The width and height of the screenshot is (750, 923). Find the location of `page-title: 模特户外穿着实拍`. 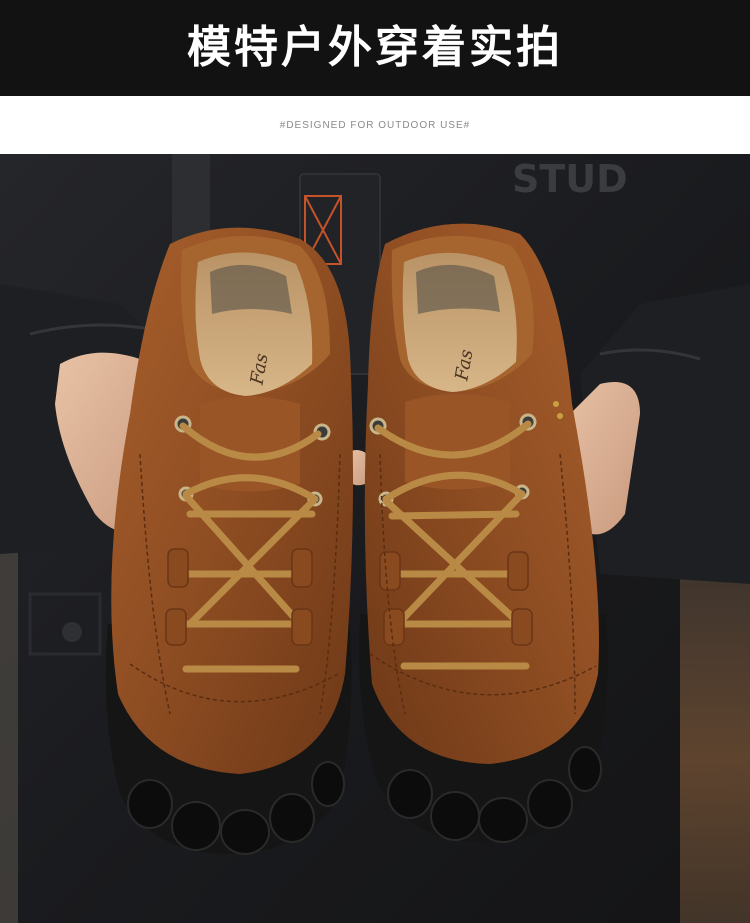

page-title: 模特户外穿着实拍 is located at coordinates (375, 47).